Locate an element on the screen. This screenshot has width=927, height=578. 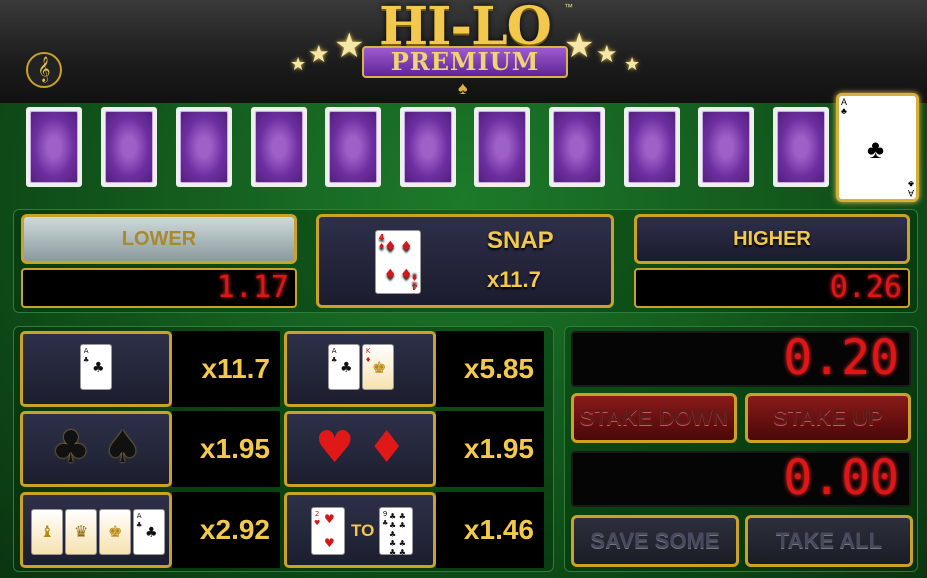
stake-display: 0.20 is located at coordinates (741, 359).